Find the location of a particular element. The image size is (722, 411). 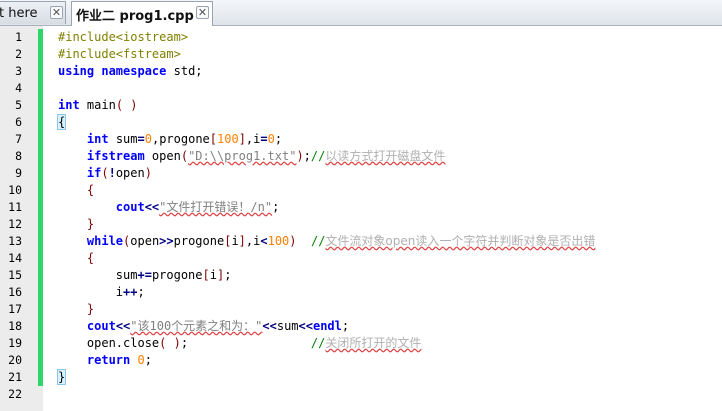

code-token: ] is located at coordinates (242, 241).